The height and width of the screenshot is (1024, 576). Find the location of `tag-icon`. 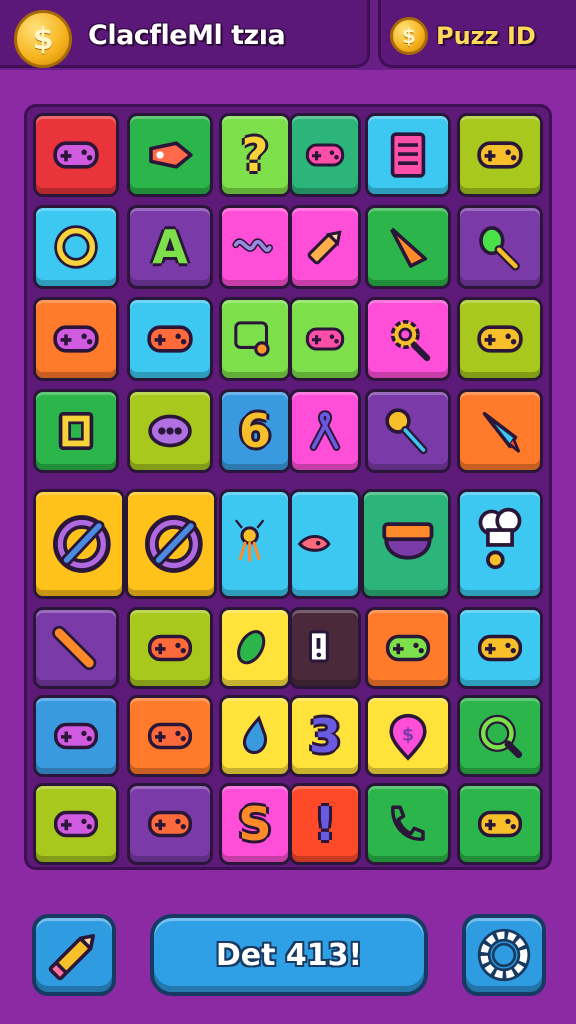

tag-icon is located at coordinates (171, 155).